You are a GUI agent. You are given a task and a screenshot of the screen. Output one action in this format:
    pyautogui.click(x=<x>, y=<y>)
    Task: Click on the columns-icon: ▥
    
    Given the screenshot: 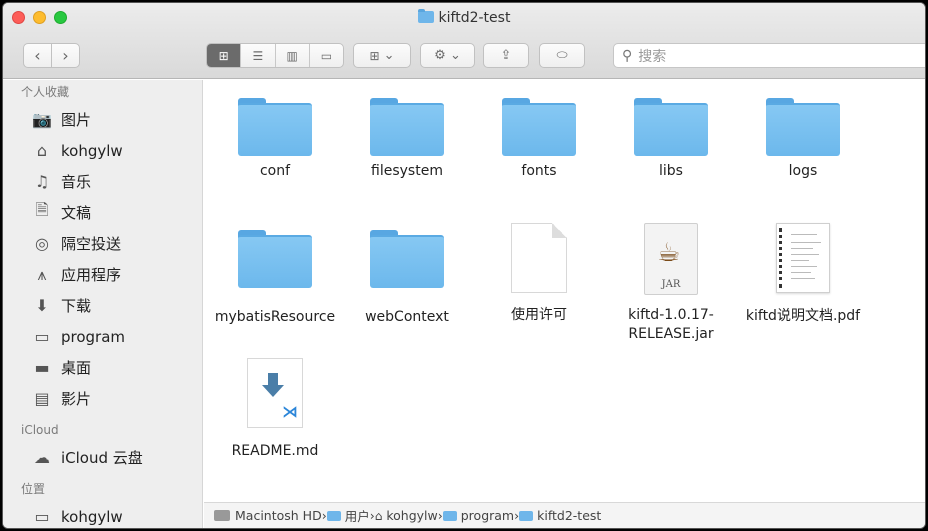 What is the action you would take?
    pyautogui.click(x=292, y=55)
    